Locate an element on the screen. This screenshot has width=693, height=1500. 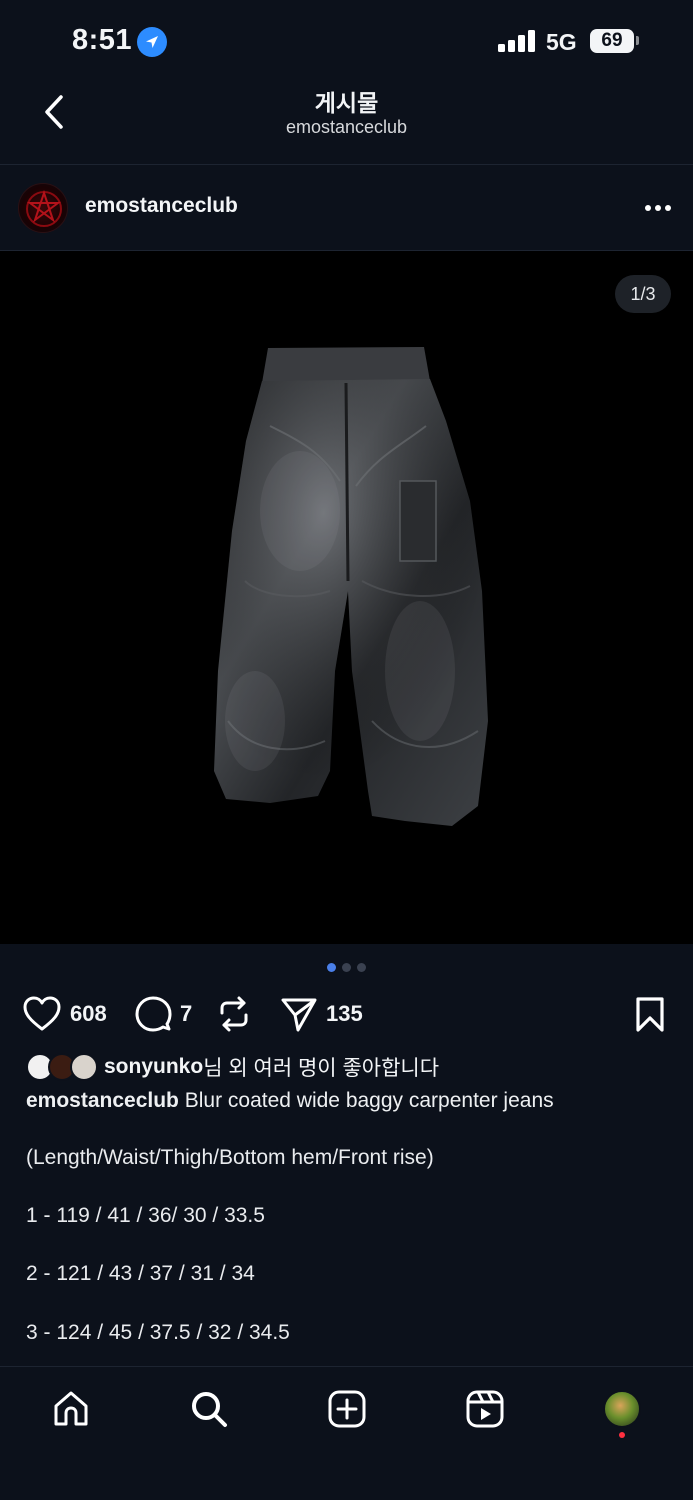
author-avatar is located at coordinates (43, 208).